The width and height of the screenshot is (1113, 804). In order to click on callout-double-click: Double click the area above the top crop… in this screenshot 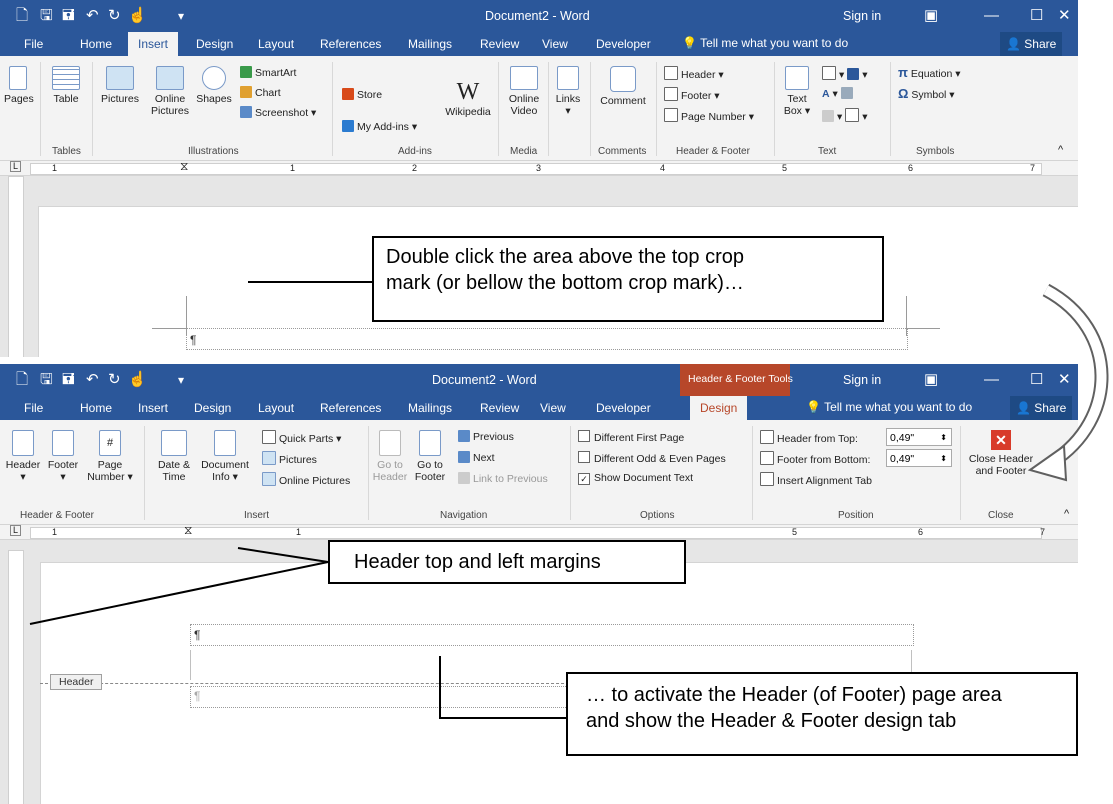, I will do `click(628, 279)`.